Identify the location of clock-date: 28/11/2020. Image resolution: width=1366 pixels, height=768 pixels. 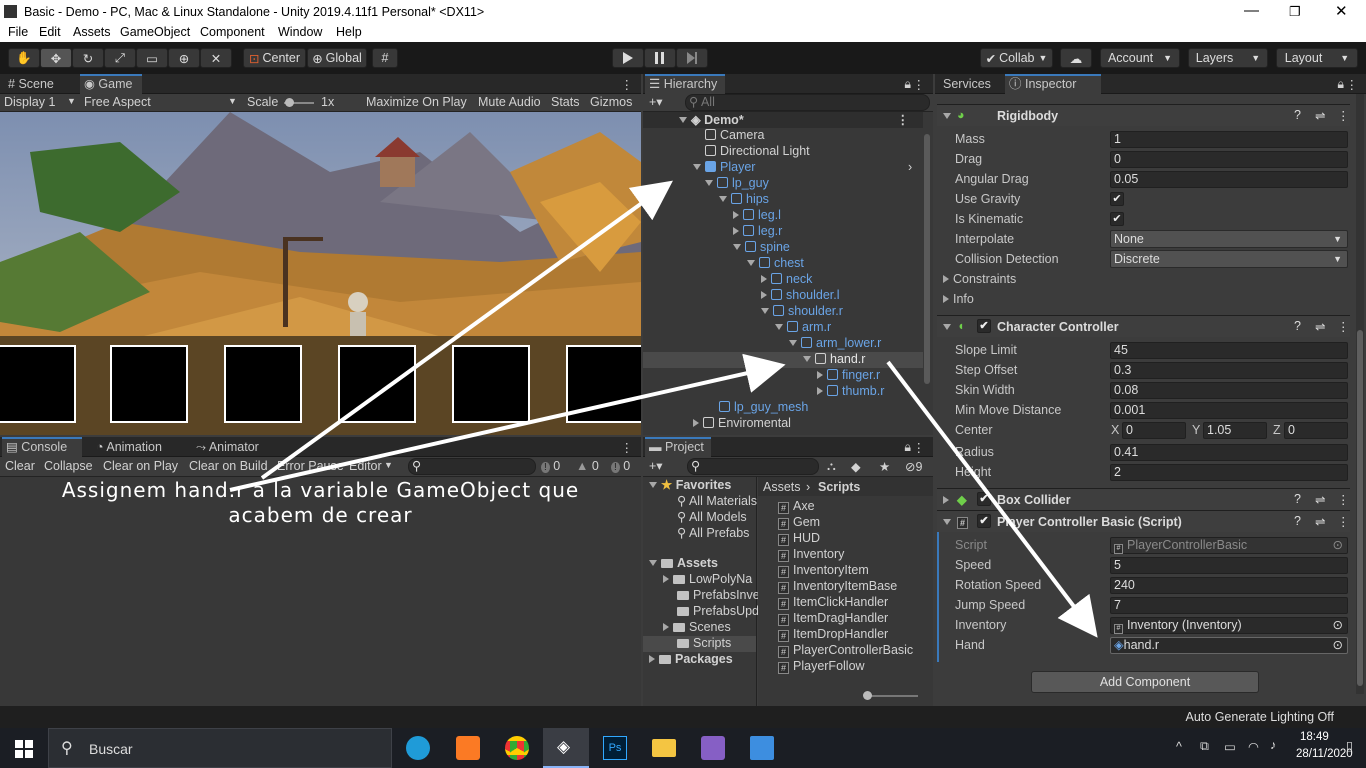
(1324, 754).